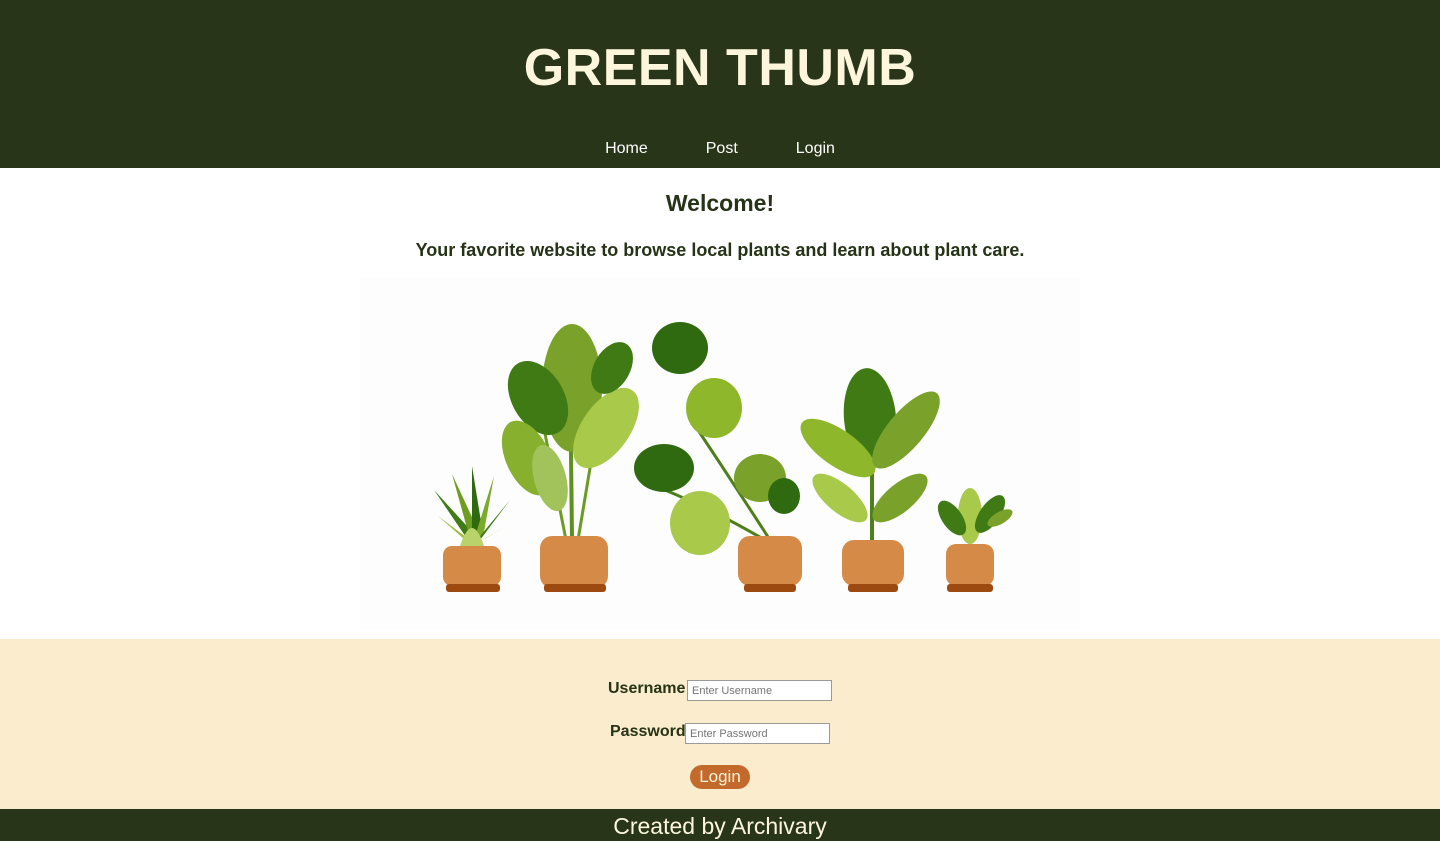 Image resolution: width=1440 pixels, height=843 pixels. Describe the element at coordinates (720, 68) in the screenshot. I see `site-title: GREEN THUMB` at that location.